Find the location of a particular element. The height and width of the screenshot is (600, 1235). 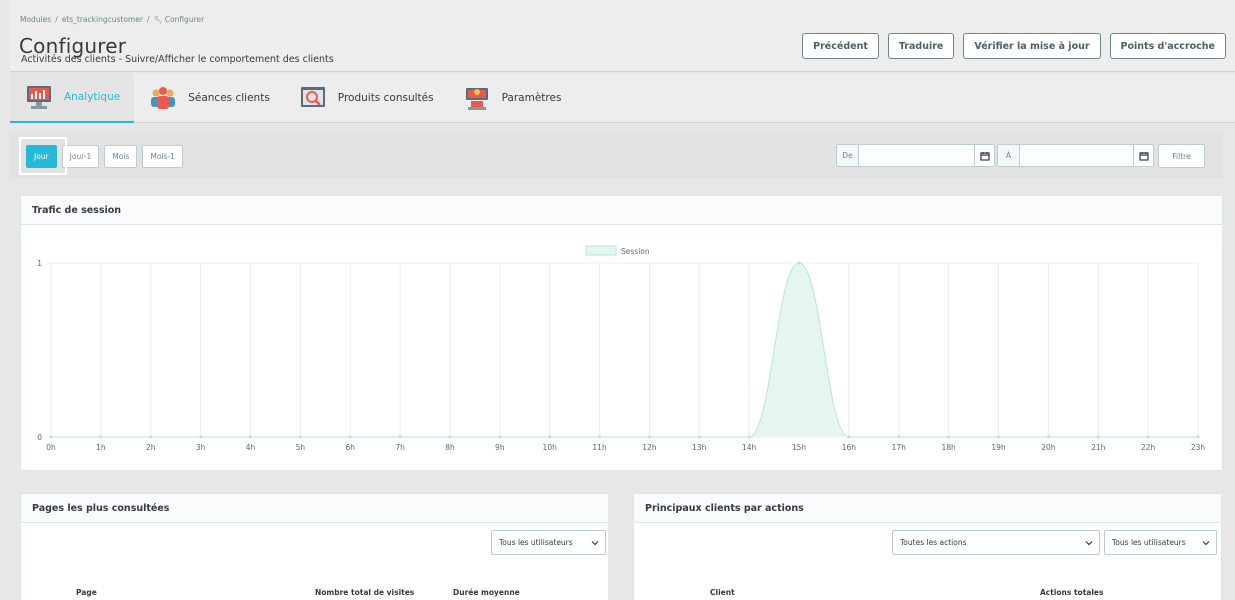

session-traffic-title: Trafic de session is located at coordinates (621, 210).